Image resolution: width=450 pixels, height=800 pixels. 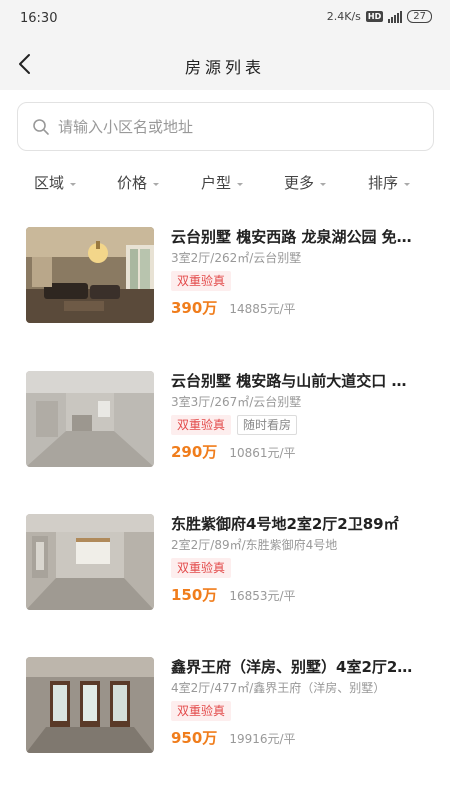 I want to click on filter-label: 更多, so click(x=299, y=183).